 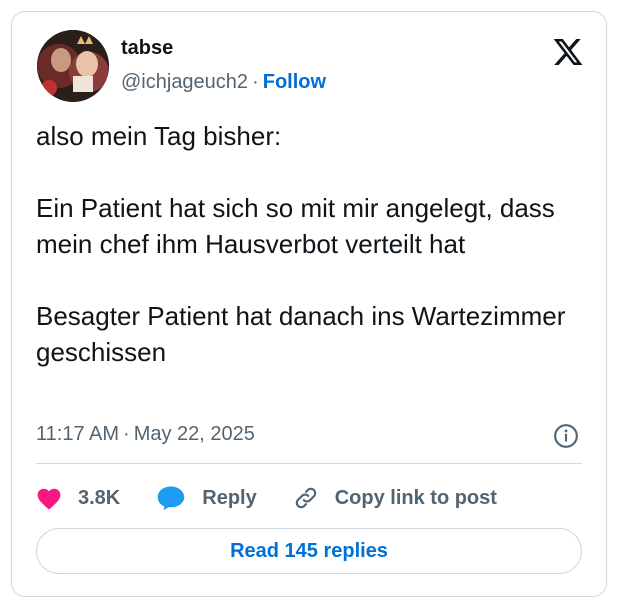 What do you see at coordinates (566, 436) in the screenshot?
I see `info-icon` at bounding box center [566, 436].